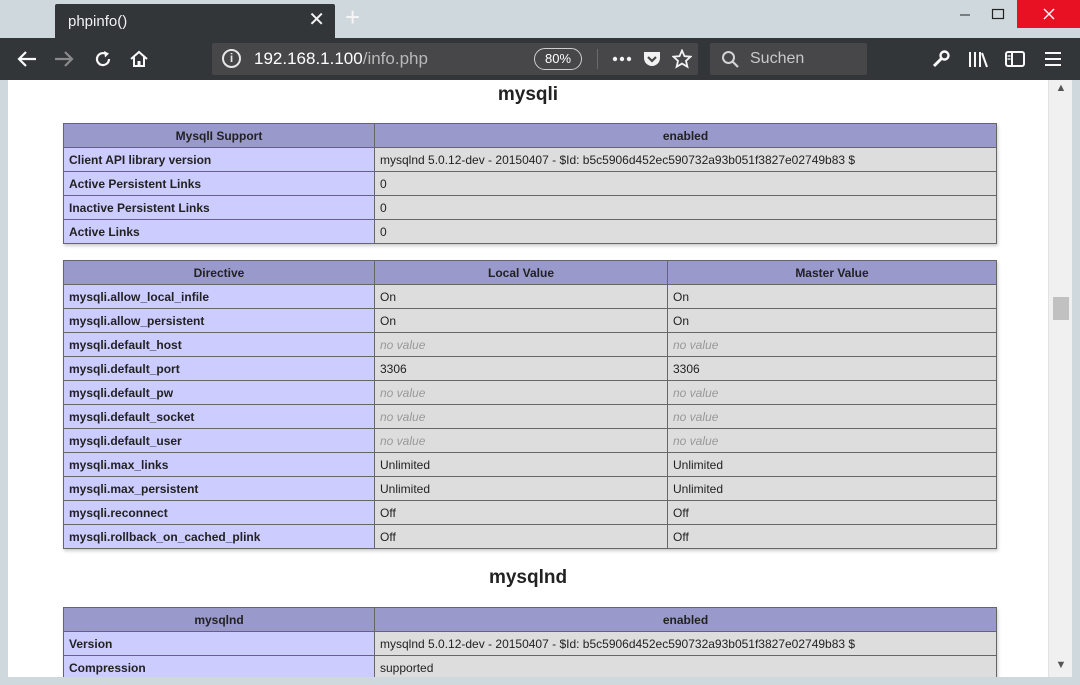 This screenshot has width=1080, height=685. I want to click on back-button, so click(27, 59).